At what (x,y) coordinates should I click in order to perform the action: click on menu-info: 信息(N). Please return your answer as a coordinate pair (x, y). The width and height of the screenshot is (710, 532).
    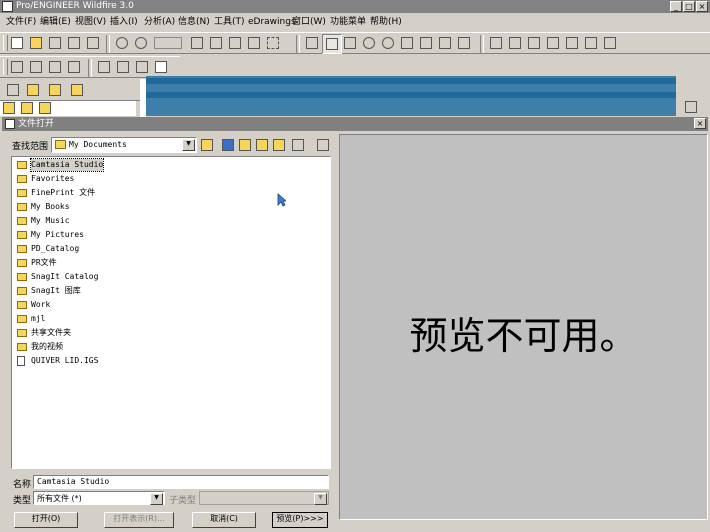
    Looking at the image, I should click on (194, 22).